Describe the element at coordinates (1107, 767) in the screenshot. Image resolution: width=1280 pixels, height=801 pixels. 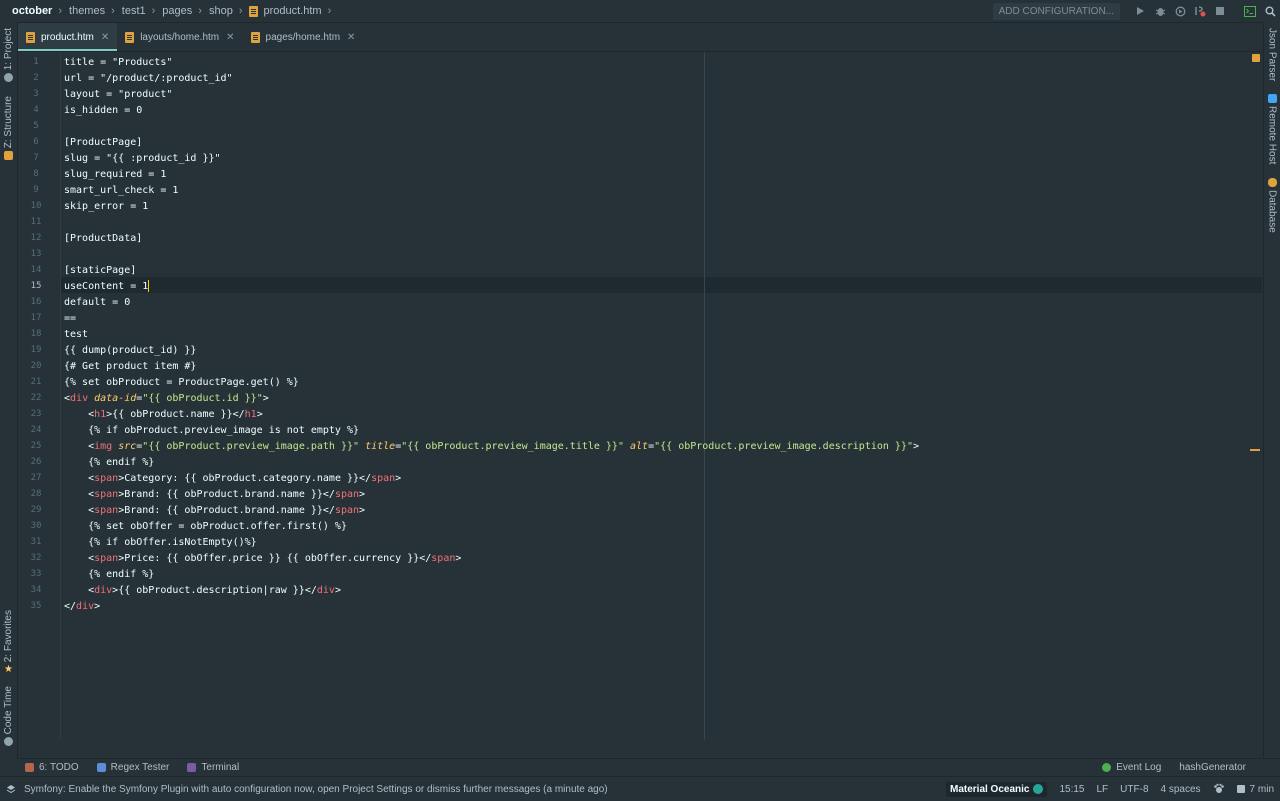
I see `event-log-icon` at that location.